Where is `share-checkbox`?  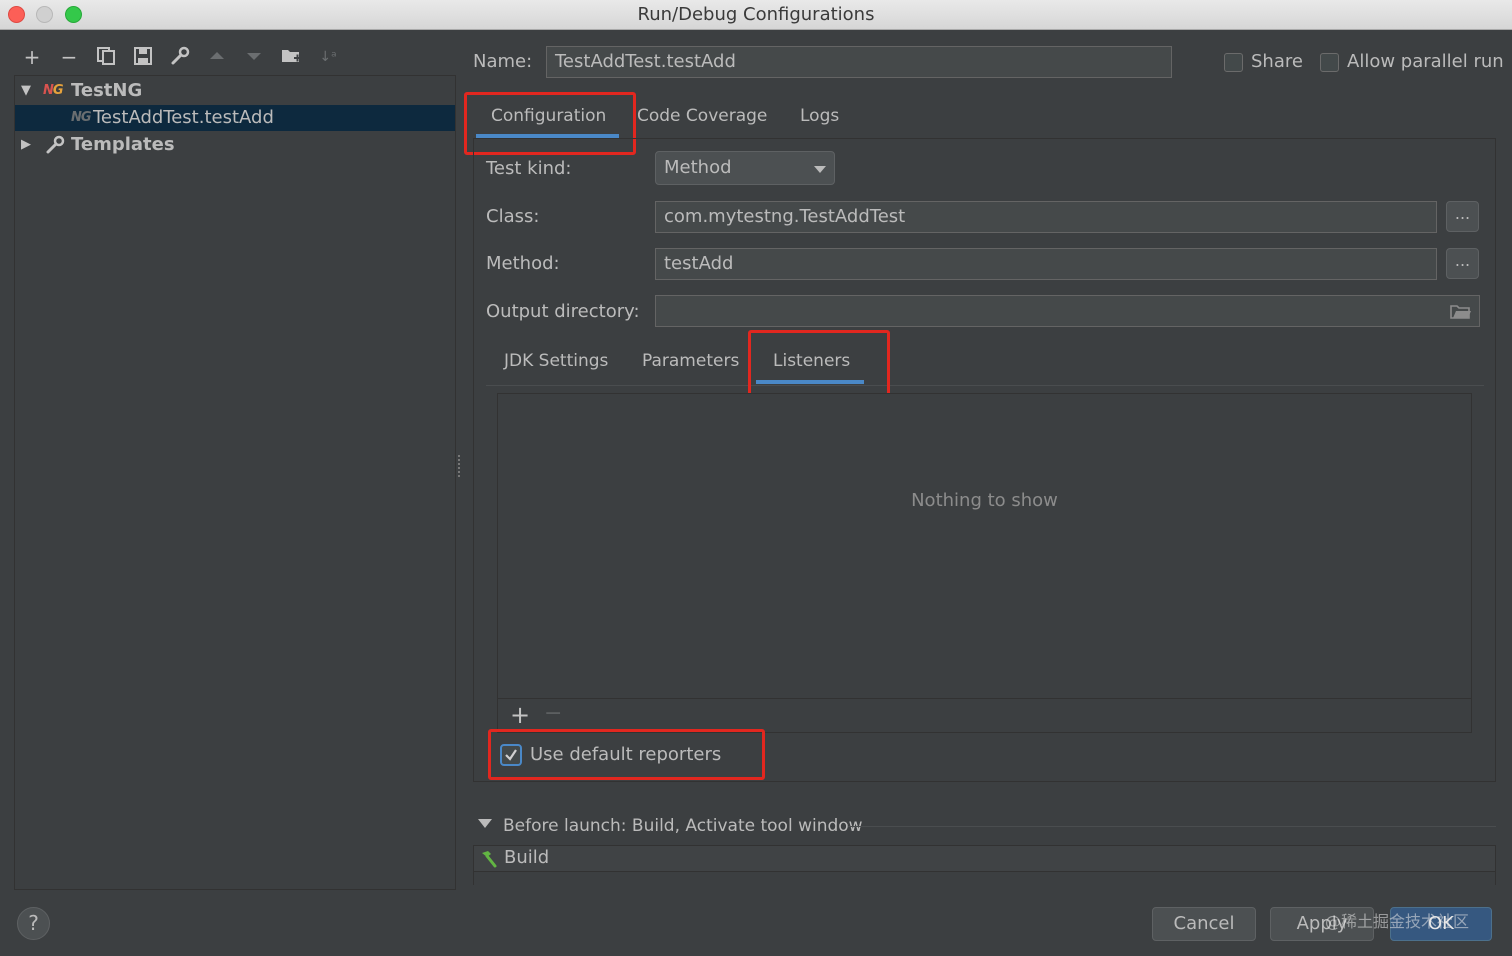 share-checkbox is located at coordinates (1233, 62).